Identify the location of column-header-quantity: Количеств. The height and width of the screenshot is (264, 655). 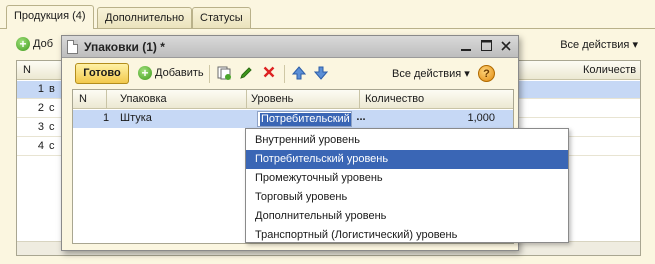
(609, 70).